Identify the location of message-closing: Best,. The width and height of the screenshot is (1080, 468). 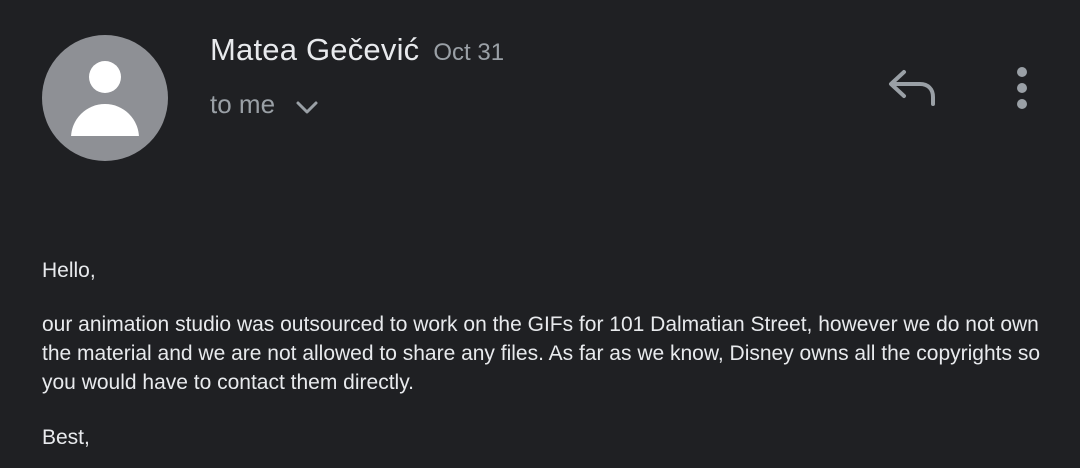
(66, 437).